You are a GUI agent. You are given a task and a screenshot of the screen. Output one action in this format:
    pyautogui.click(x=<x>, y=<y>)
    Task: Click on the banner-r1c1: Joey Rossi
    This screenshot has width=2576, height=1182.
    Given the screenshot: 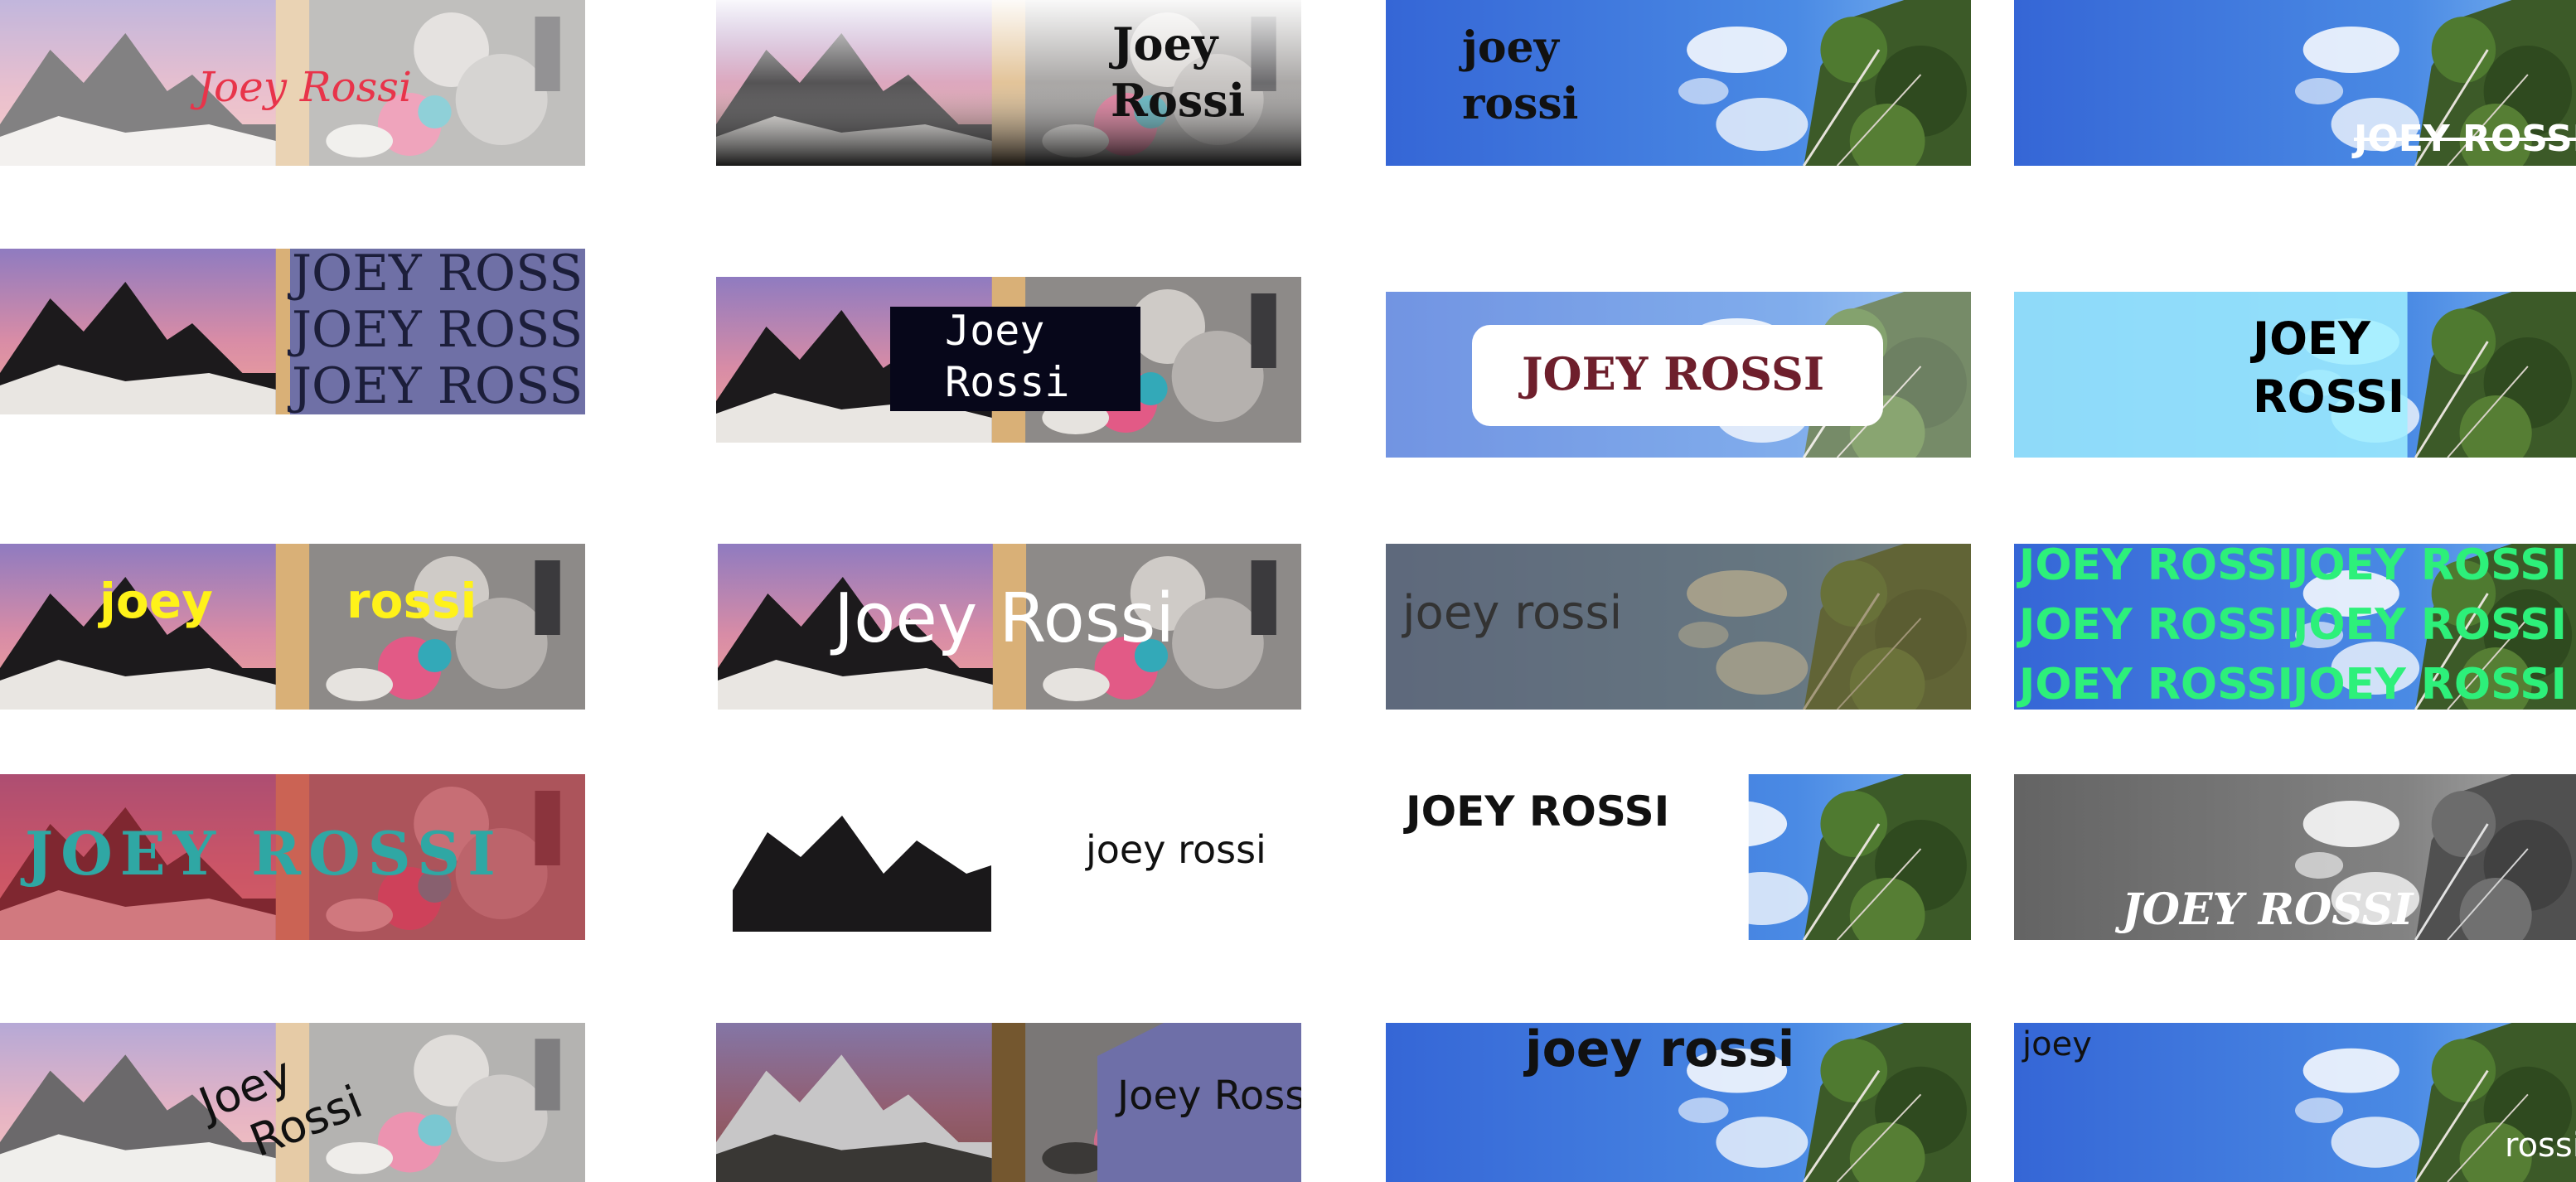 What is the action you would take?
    pyautogui.click(x=292, y=83)
    